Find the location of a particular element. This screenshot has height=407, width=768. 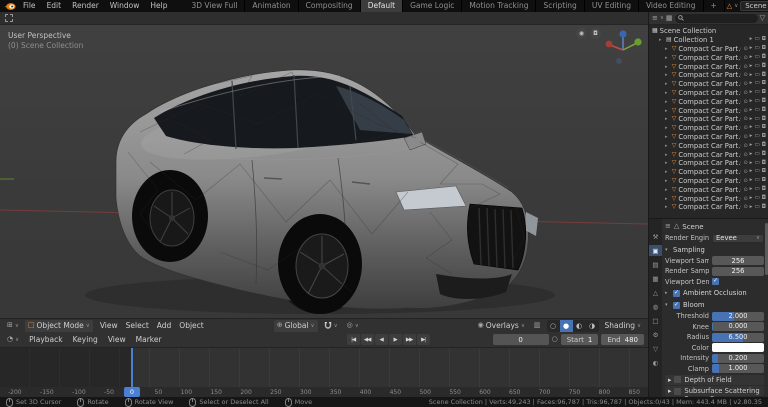

viewport-menu-item: View is located at coordinates (109, 325).